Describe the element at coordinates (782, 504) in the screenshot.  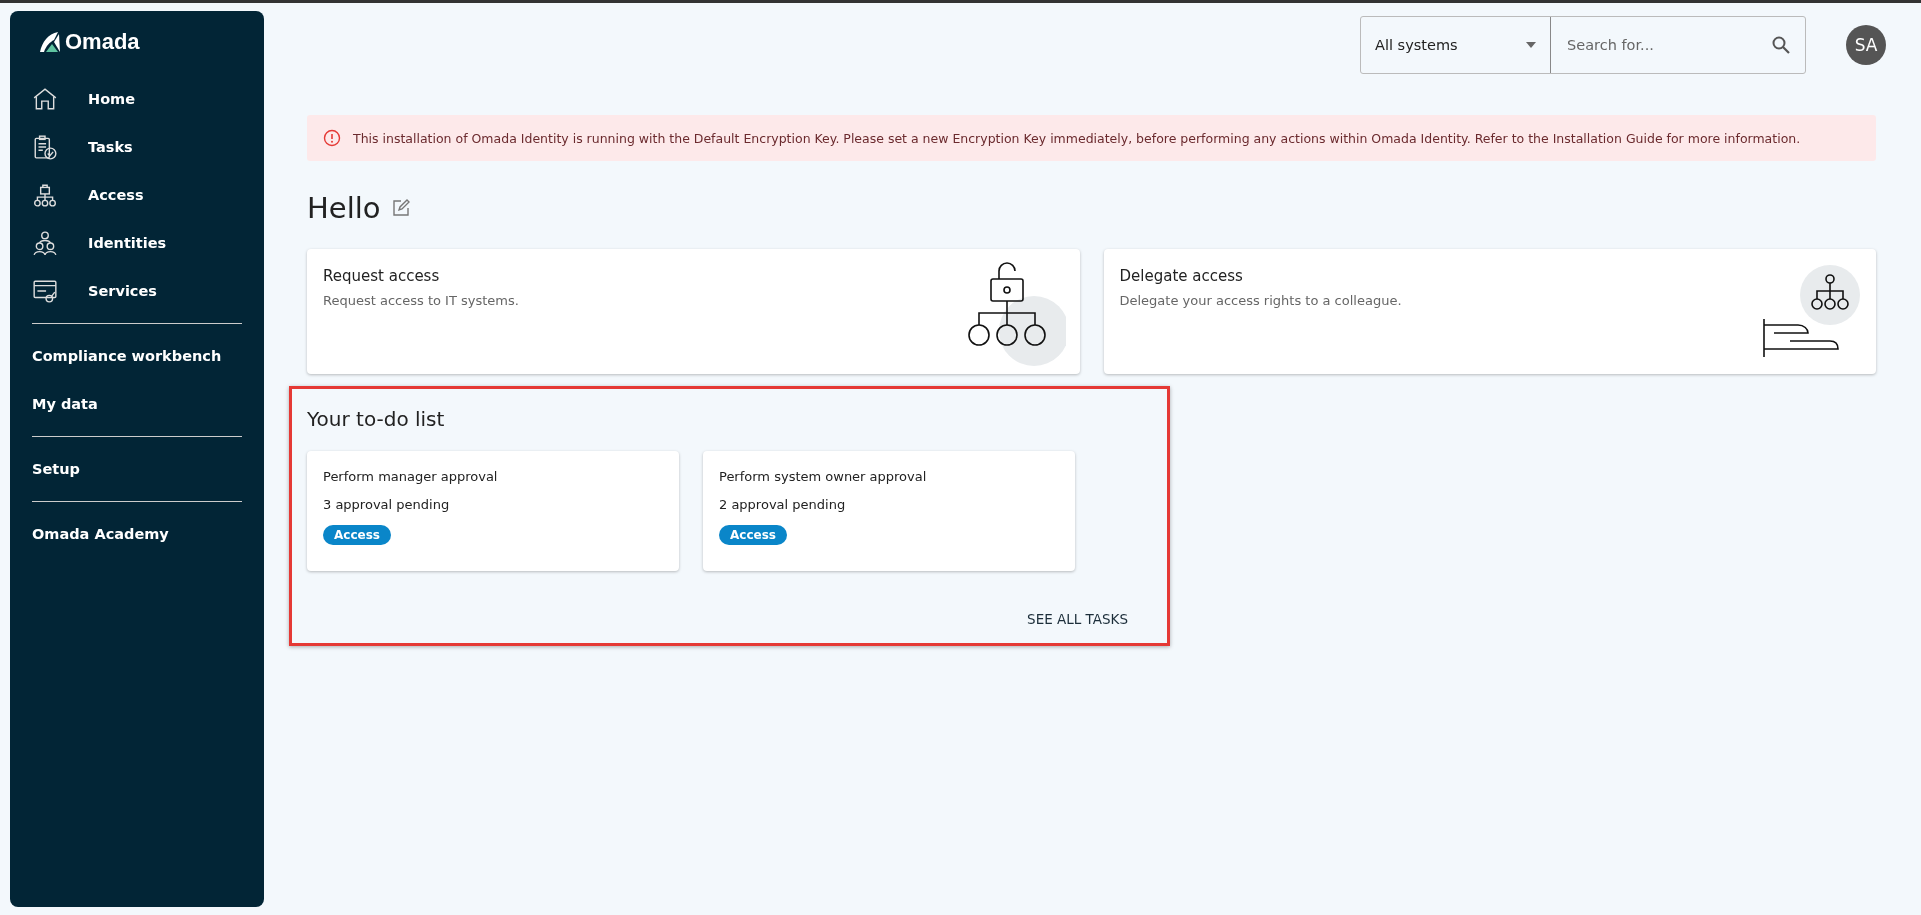
I see `pending-count: 2 approval pending` at that location.